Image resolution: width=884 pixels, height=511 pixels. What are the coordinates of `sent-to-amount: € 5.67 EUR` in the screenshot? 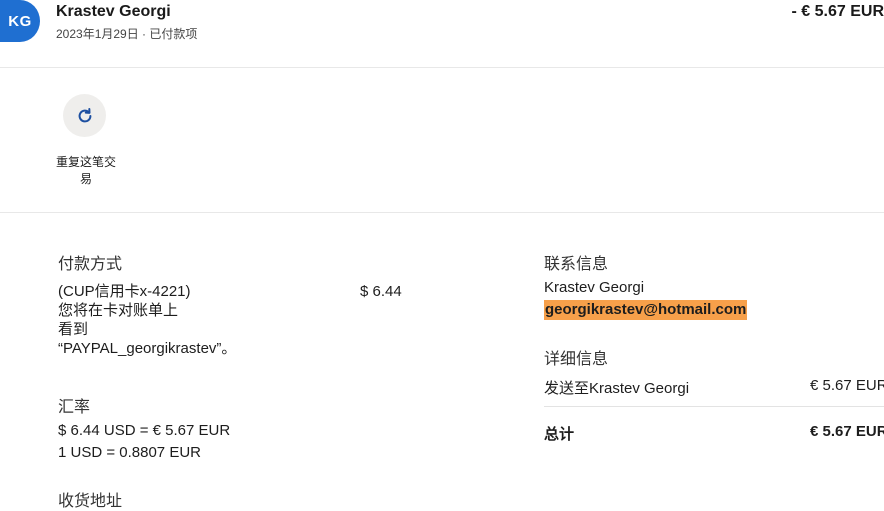 It's located at (847, 385).